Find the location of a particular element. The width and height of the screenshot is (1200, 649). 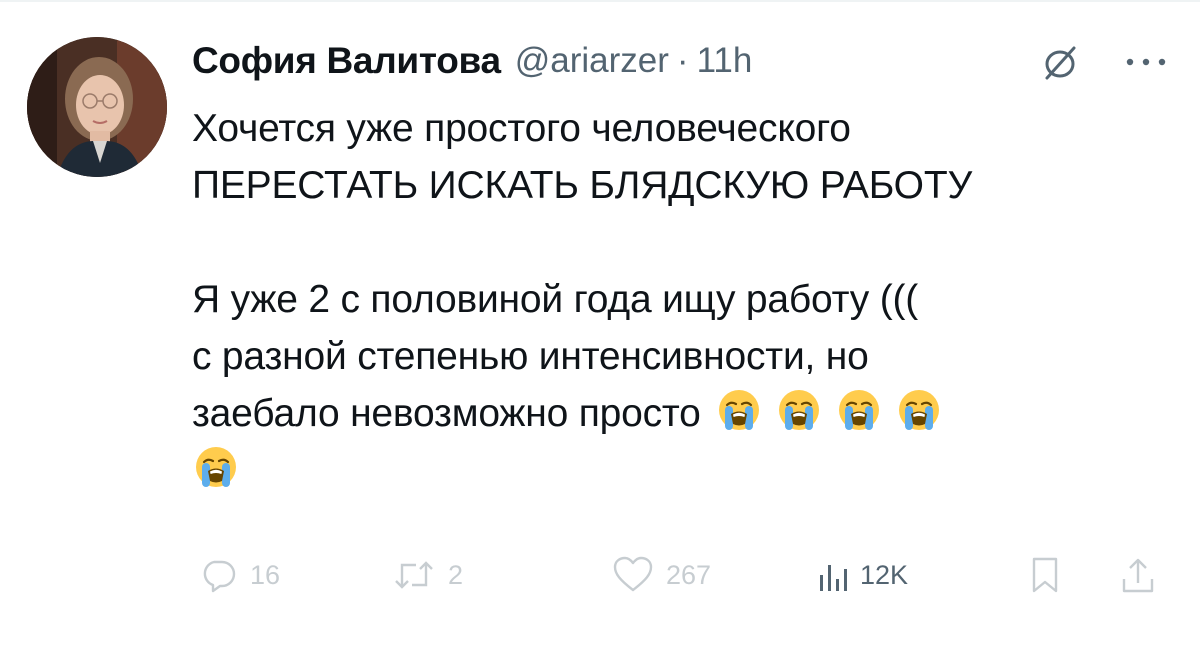

tweet-actions: 16 2 267 12K is located at coordinates (687, 575).